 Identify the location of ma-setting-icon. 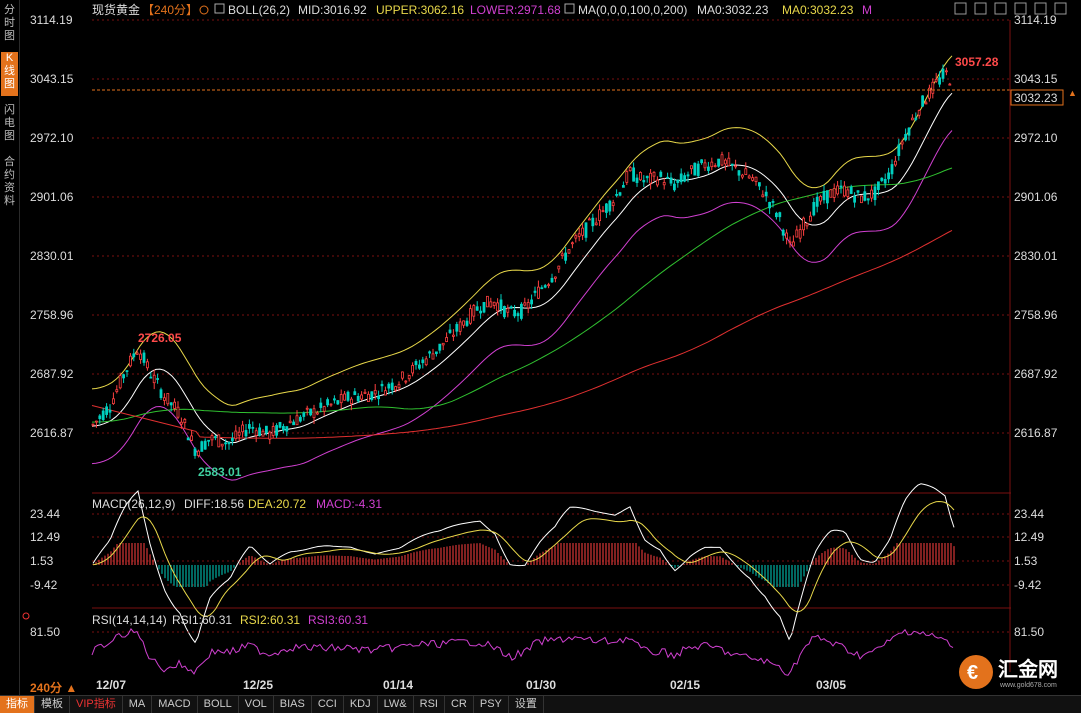
(569, 8).